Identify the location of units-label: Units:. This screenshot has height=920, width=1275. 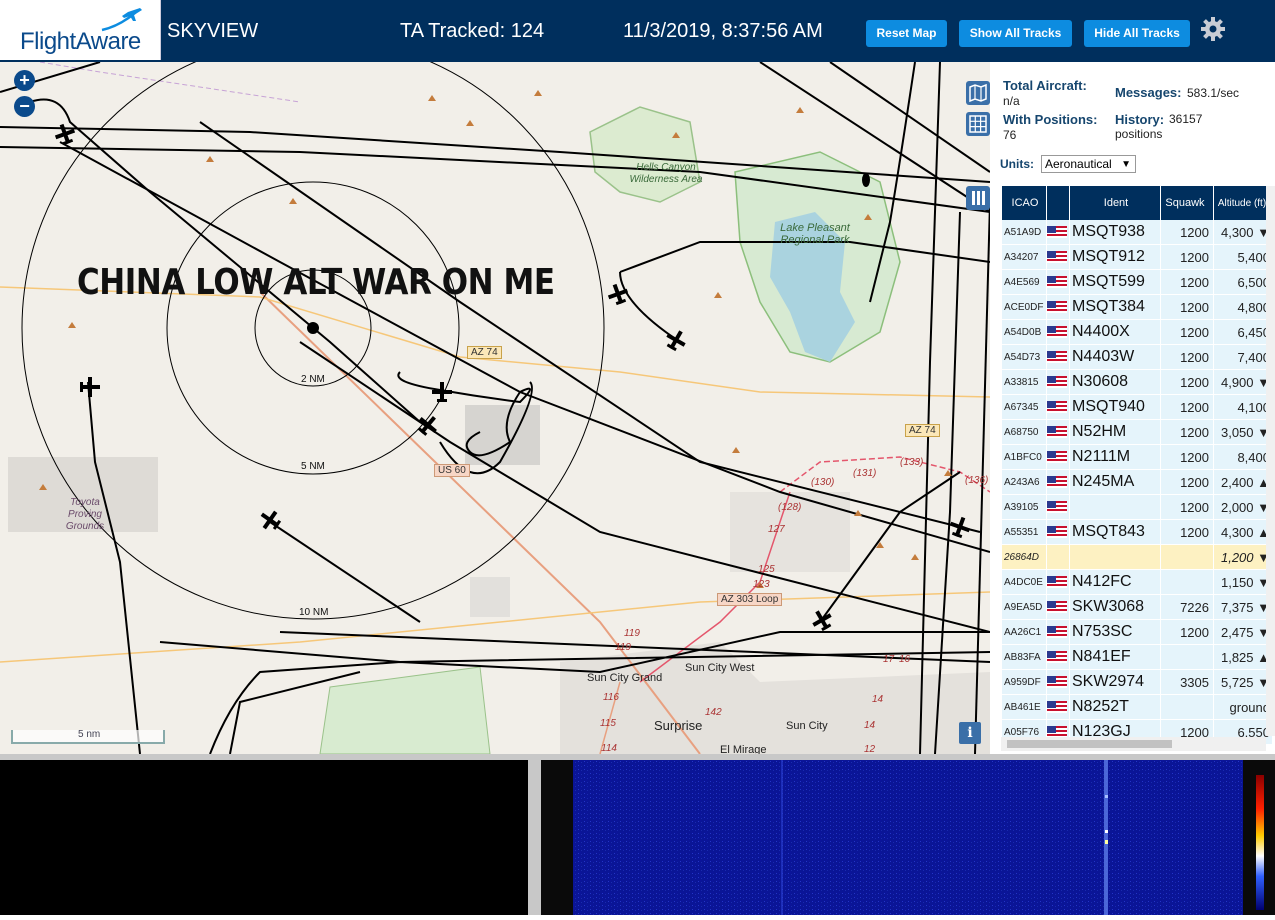
(1017, 164).